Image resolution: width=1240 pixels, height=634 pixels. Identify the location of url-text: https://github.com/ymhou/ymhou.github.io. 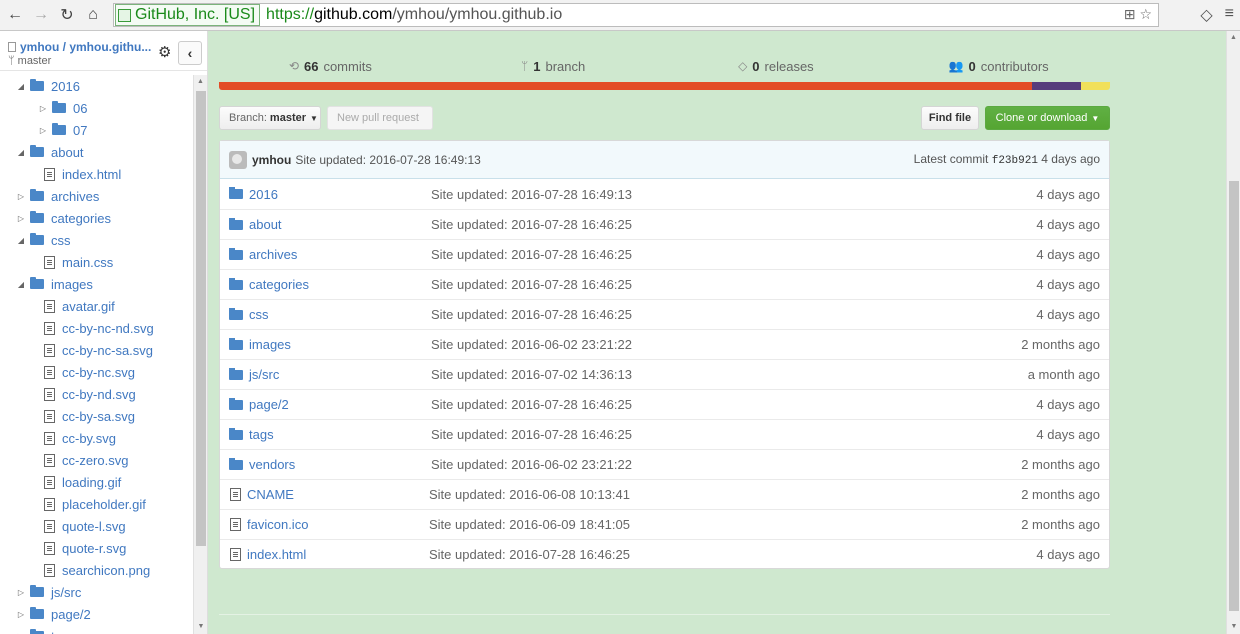
(414, 15).